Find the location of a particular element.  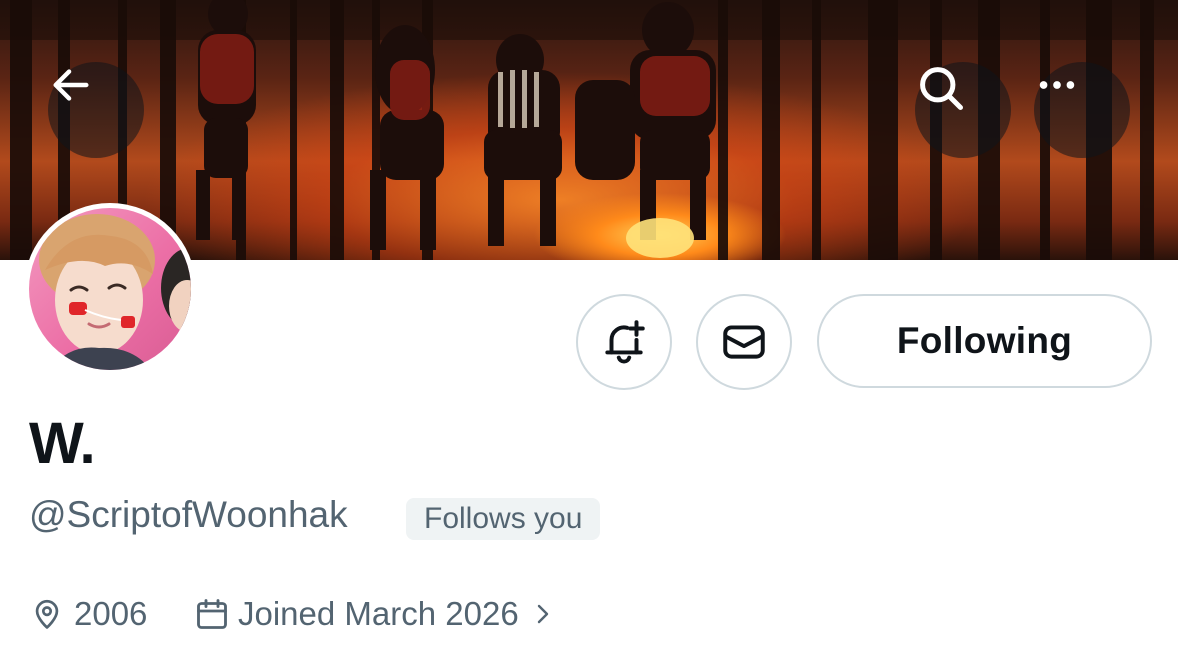

calendar-icon is located at coordinates (212, 614).